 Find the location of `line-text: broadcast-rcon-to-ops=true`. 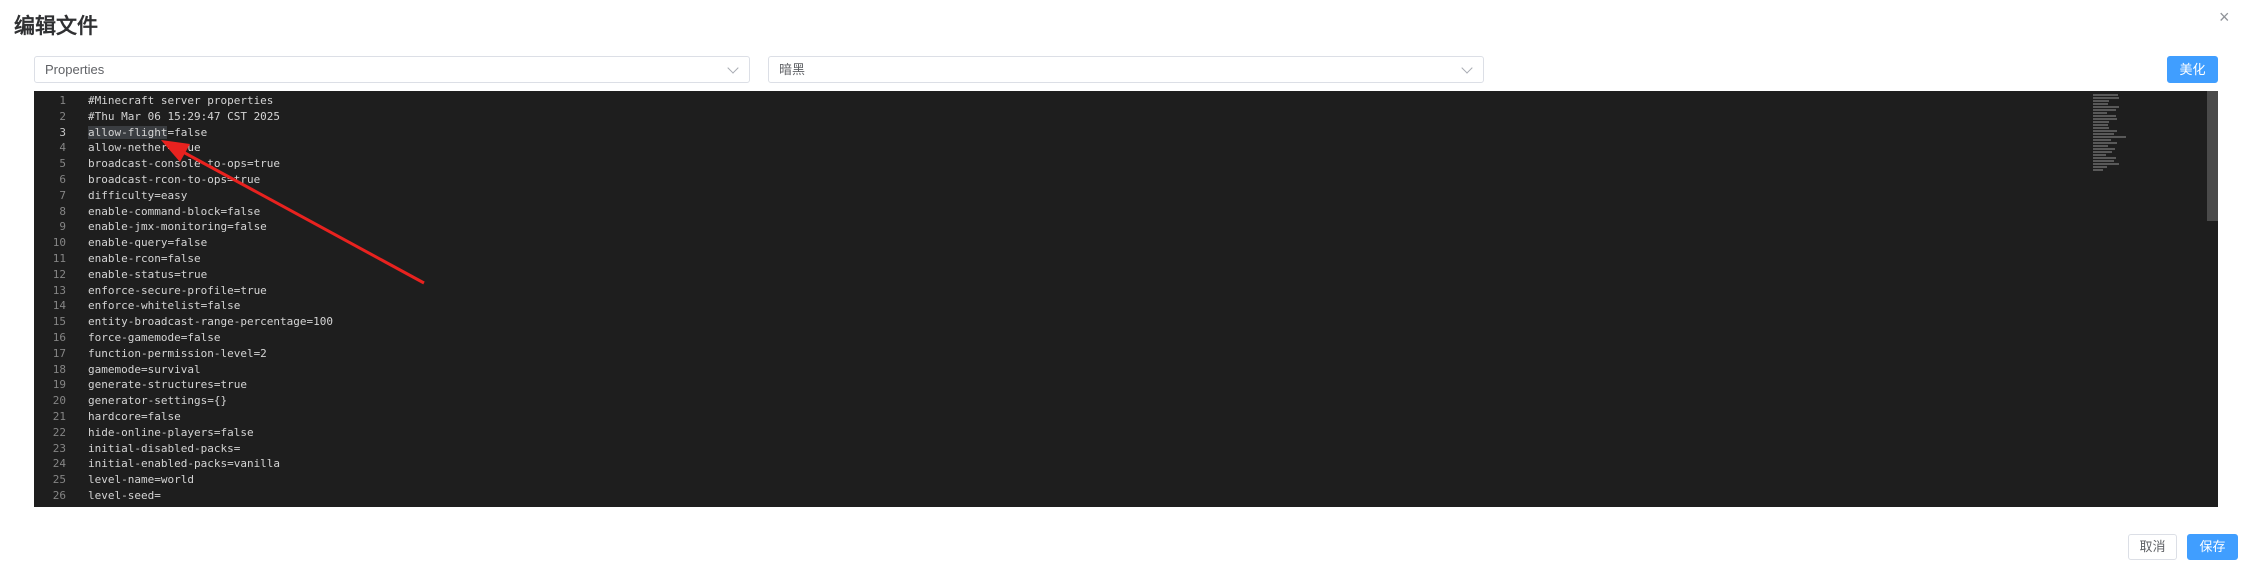

line-text: broadcast-rcon-to-ops=true is located at coordinates (174, 179).